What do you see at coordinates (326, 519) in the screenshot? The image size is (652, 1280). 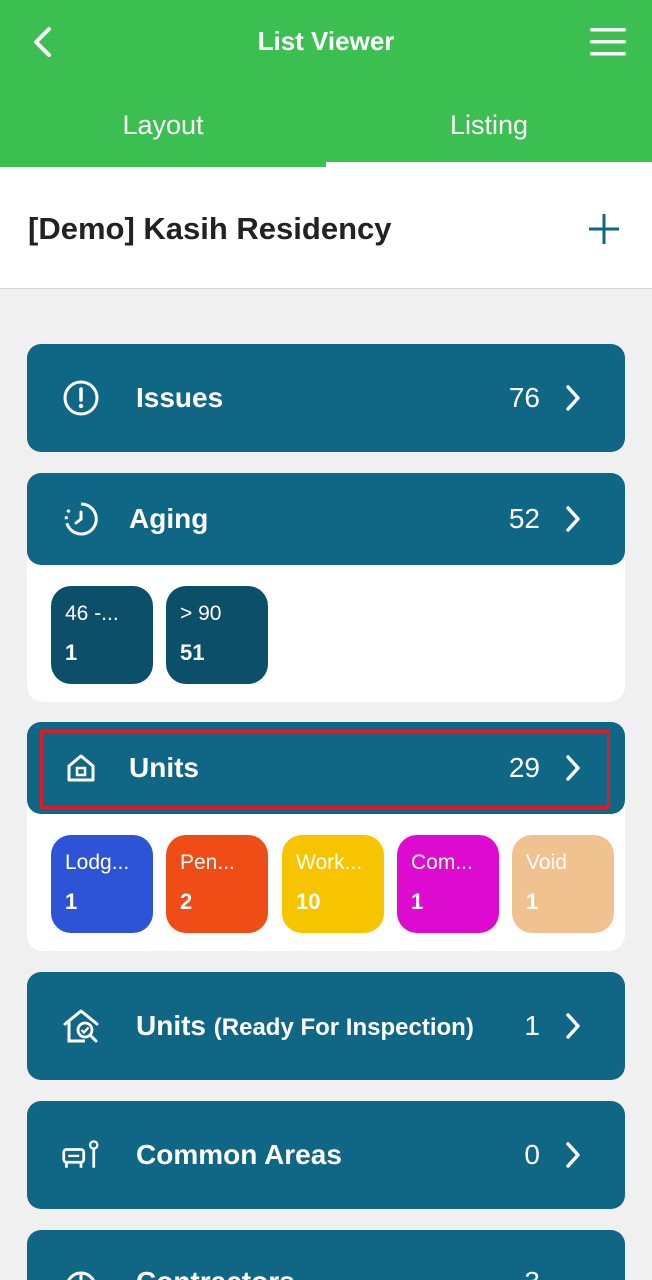 I see `aging-card: Aging 52` at bounding box center [326, 519].